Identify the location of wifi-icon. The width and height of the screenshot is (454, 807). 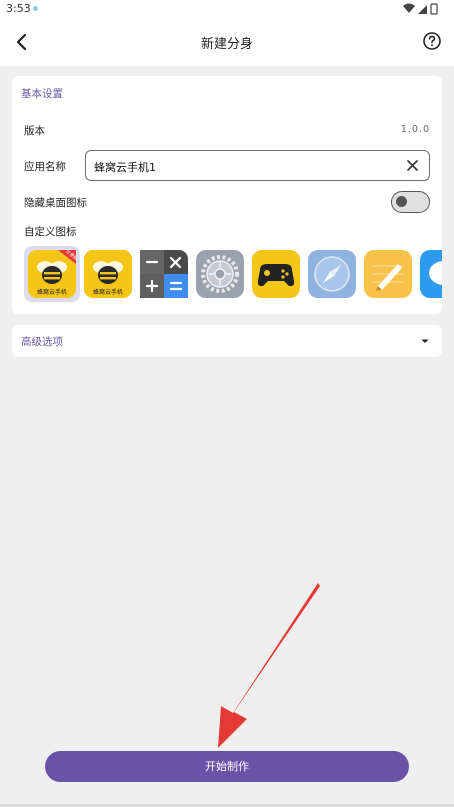
(409, 8).